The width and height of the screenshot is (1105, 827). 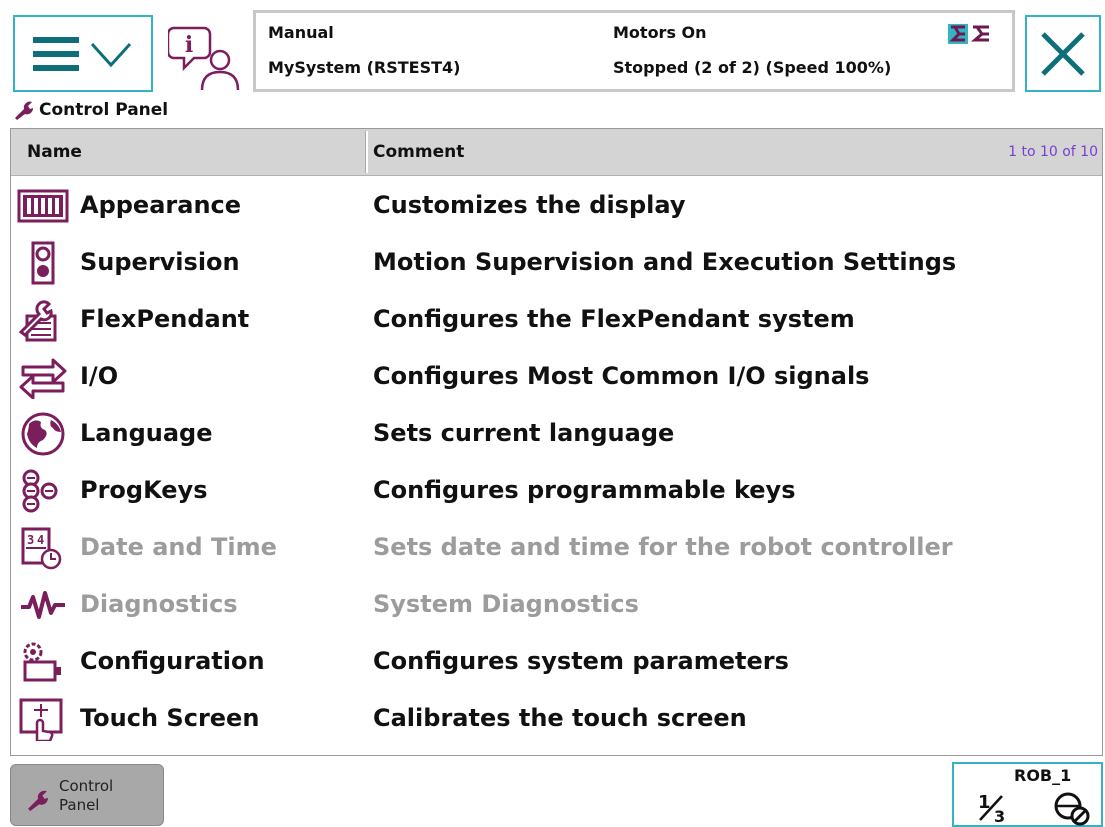 What do you see at coordinates (189, 45) in the screenshot?
I see `svg-text: i` at bounding box center [189, 45].